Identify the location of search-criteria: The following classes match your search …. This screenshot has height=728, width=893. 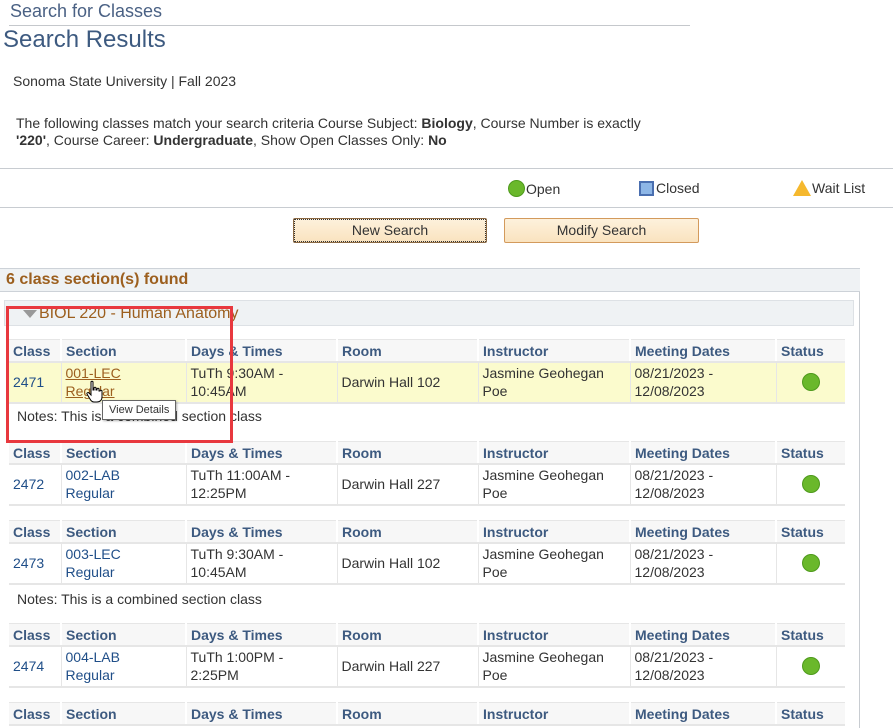
(361, 132).